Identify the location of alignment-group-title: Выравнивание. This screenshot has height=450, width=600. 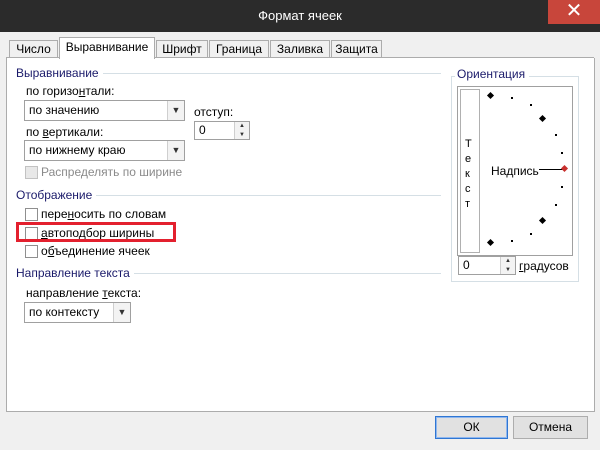
(59, 73).